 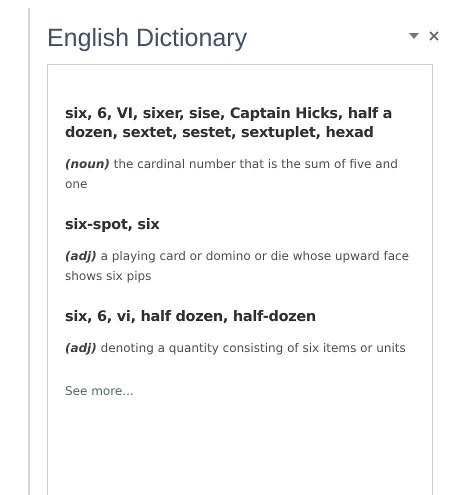 I want to click on headword: six, 6, VI, sixer, sise, Captain Hicks, half a dozen, sextet, sestet, sextuplet, hexad, so click(x=229, y=124).